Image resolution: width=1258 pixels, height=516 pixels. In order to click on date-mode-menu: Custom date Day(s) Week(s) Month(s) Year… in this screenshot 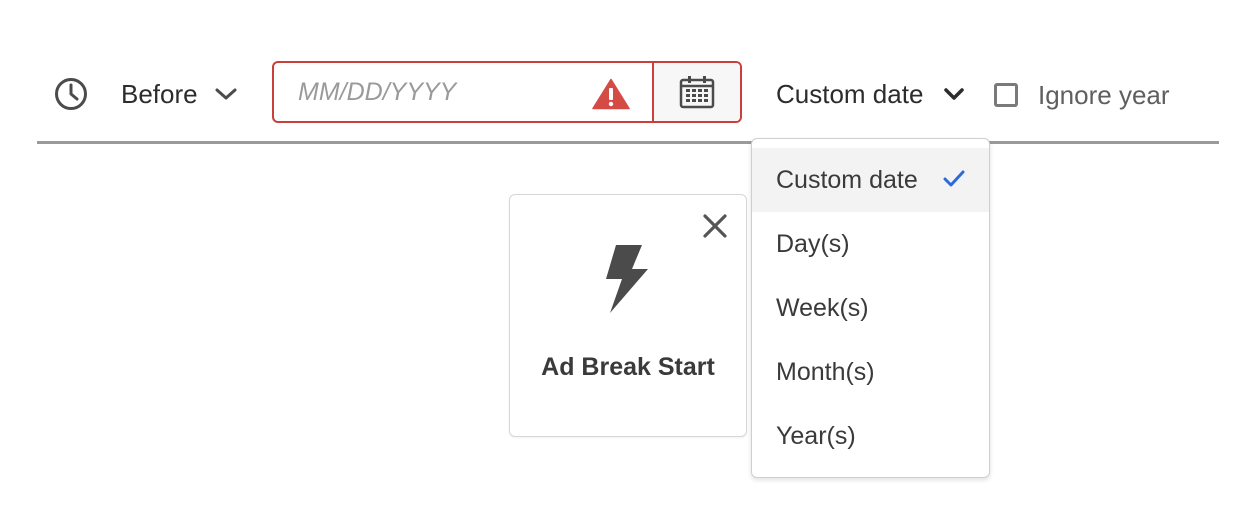, I will do `click(870, 308)`.